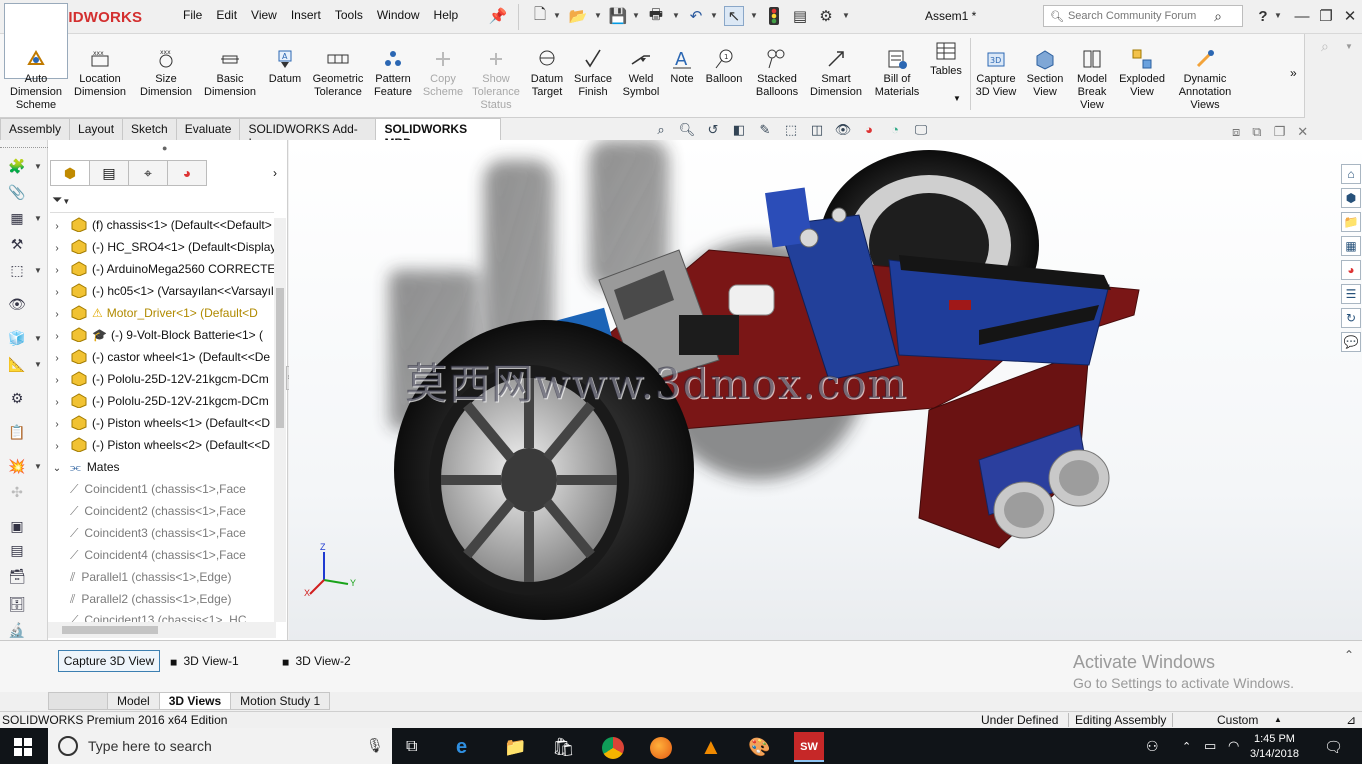 Image resolution: width=1362 pixels, height=764 pixels. Describe the element at coordinates (192, 15) in the screenshot. I see `menu-file: File` at that location.